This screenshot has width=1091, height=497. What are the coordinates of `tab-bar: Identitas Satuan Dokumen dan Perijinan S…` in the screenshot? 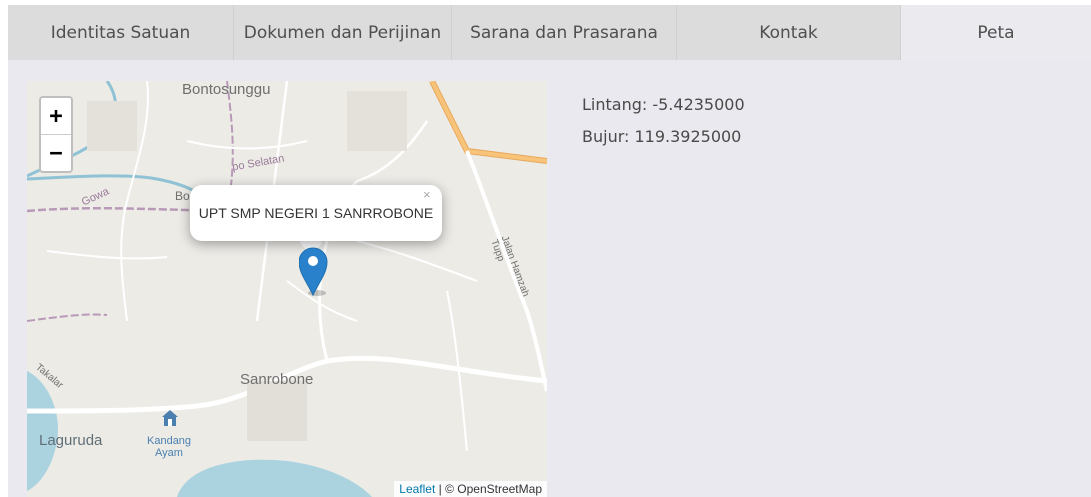 It's located at (549, 32).